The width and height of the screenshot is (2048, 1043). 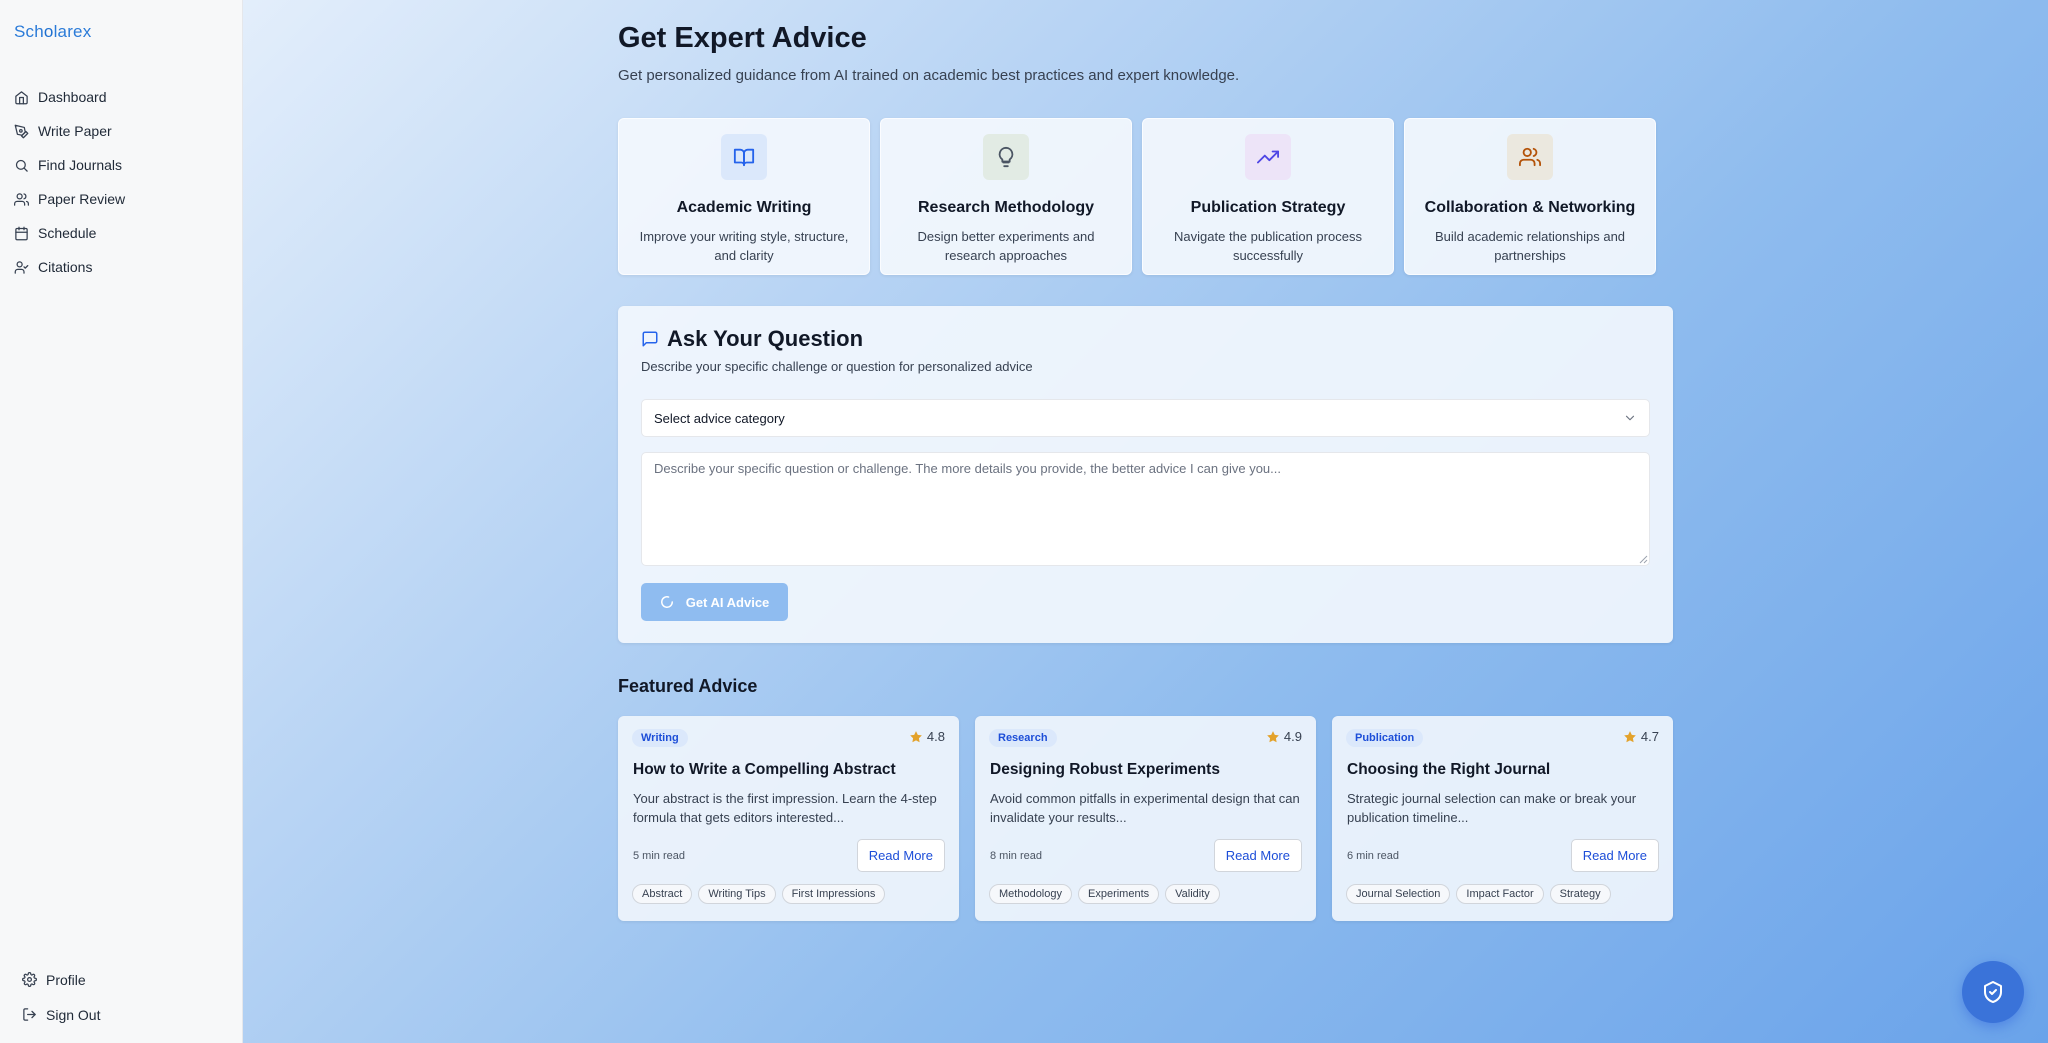 I want to click on sidebar-item-find-journals: Find Journals, so click(x=121, y=165).